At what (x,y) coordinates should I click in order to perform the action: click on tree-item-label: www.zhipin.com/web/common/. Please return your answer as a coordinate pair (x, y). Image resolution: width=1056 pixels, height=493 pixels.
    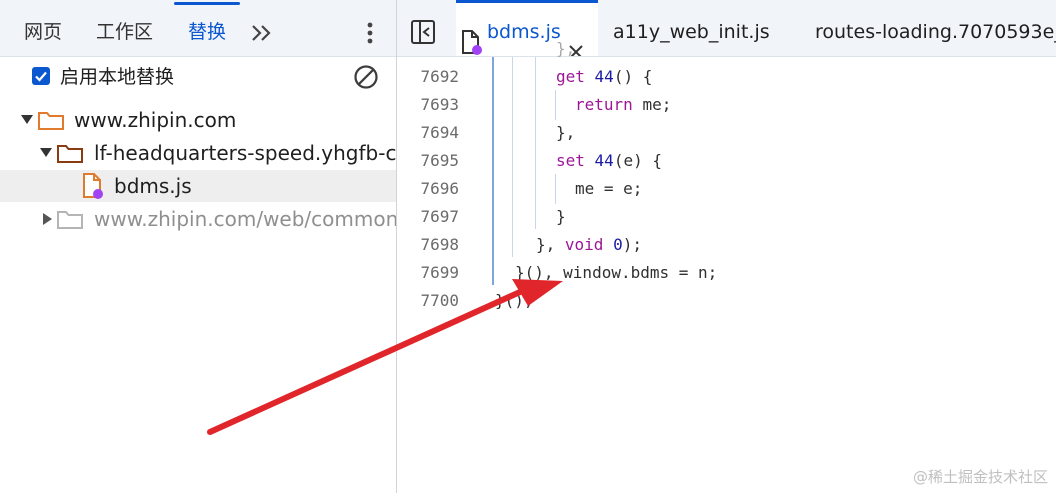
    Looking at the image, I should click on (245, 219).